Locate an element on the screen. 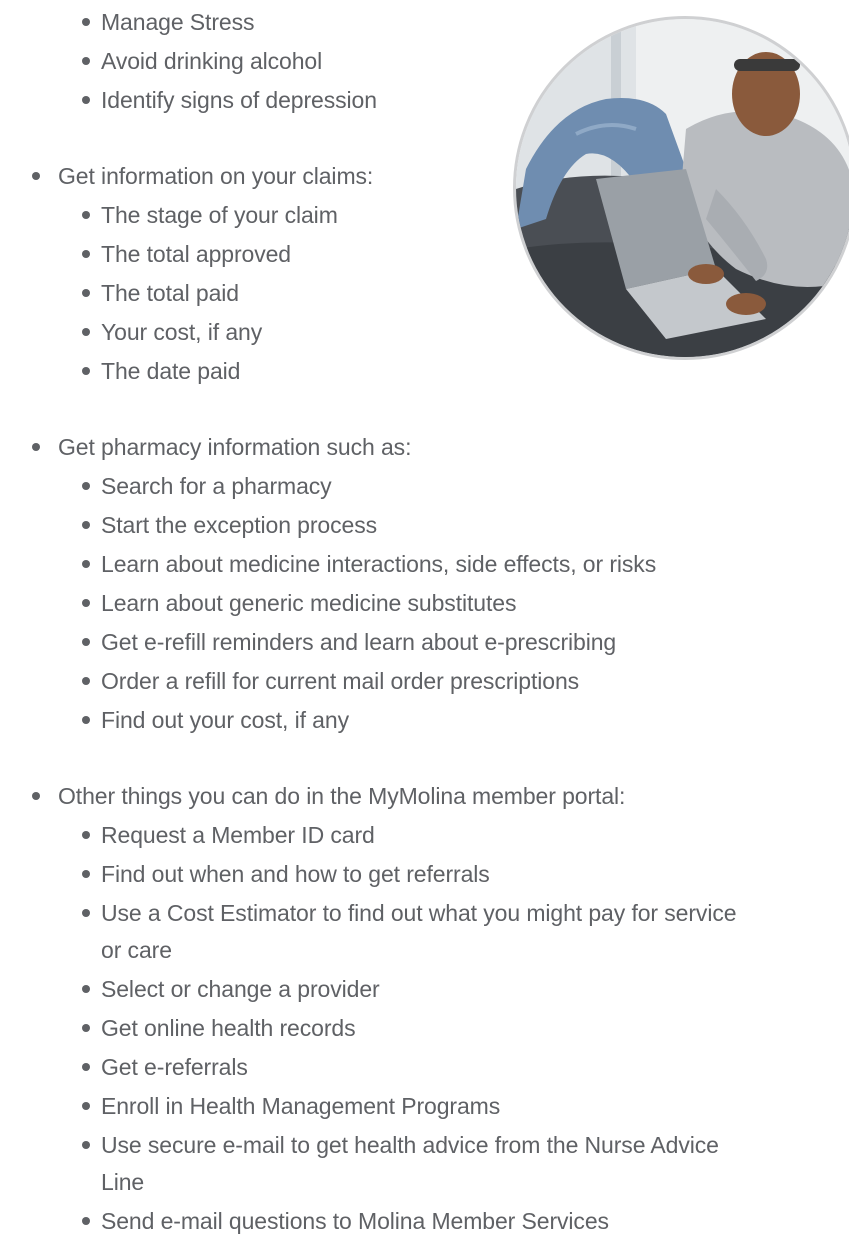 This screenshot has height=1238, width=849. man-with-laptop-photo is located at coordinates (681, 188).